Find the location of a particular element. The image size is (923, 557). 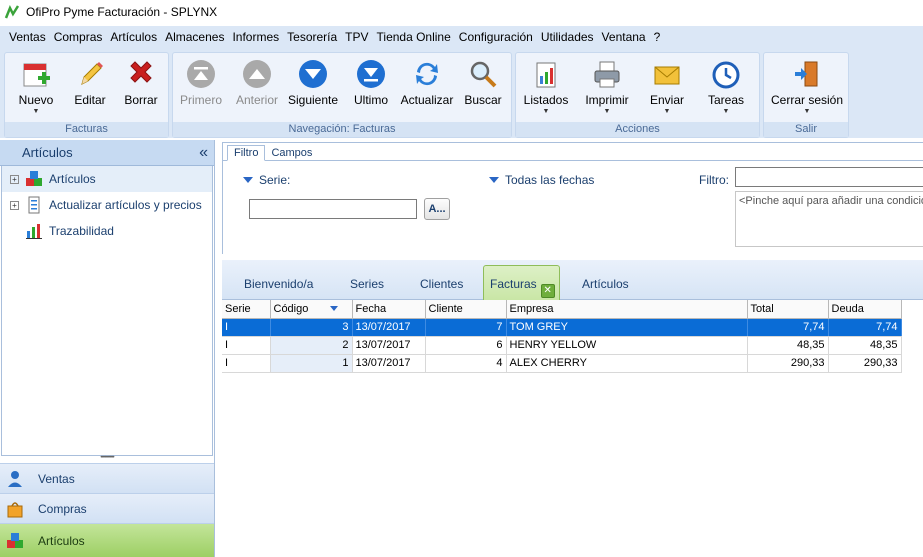

tree-item-trazabilidad: Trazabilidad is located at coordinates (107, 231).